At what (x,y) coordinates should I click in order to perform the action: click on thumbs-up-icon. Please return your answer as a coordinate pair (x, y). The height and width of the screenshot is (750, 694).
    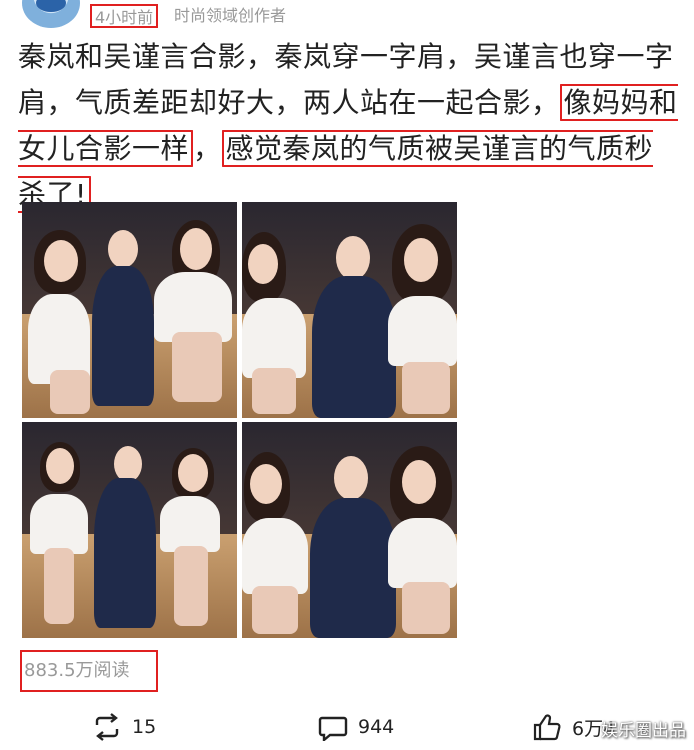
    Looking at the image, I should click on (547, 727).